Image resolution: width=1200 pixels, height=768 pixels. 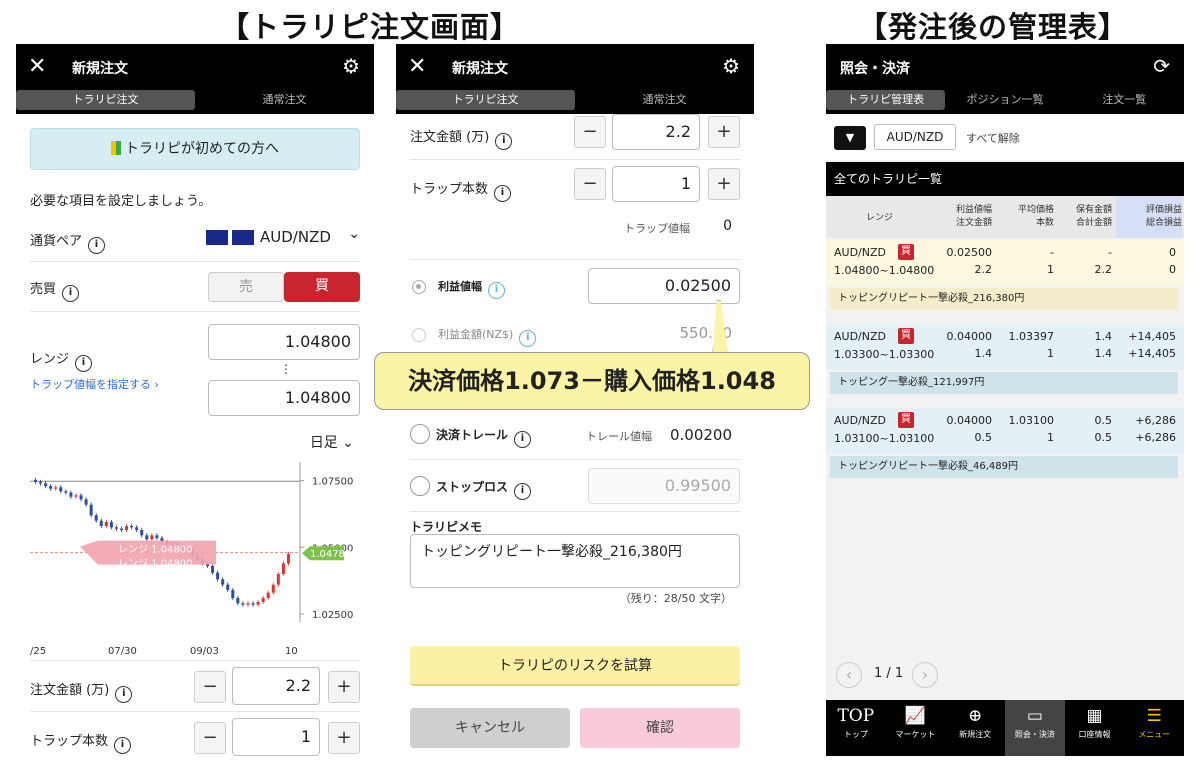 What do you see at coordinates (660, 728) in the screenshot?
I see `confirm-button: 確認` at bounding box center [660, 728].